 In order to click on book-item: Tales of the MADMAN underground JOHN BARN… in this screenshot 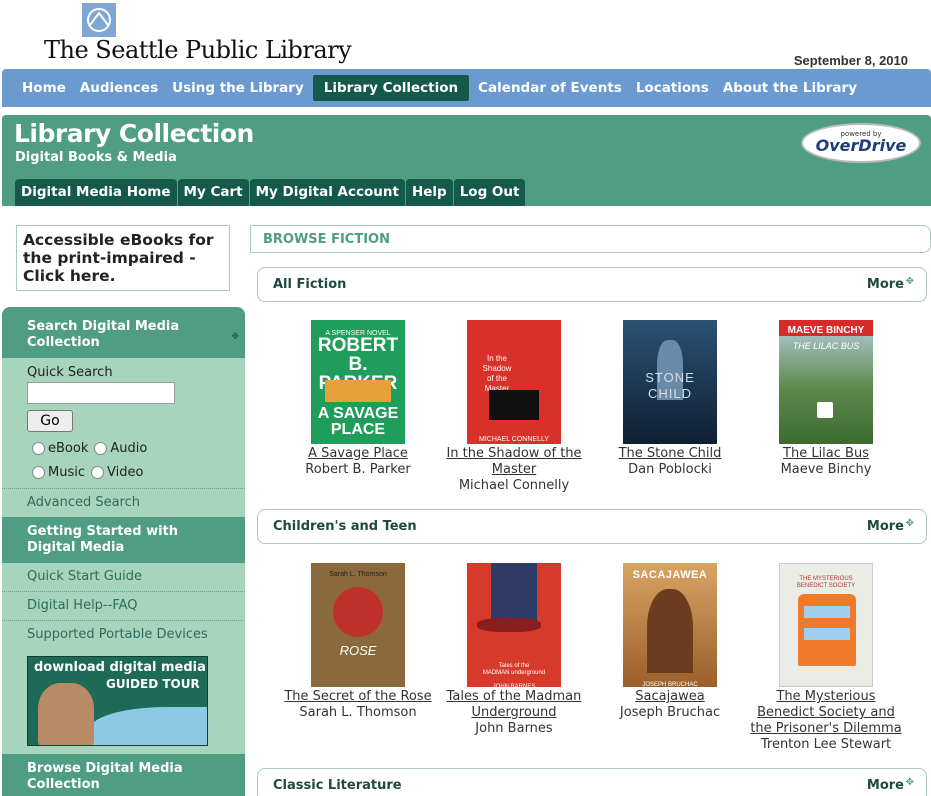, I will do `click(514, 650)`.